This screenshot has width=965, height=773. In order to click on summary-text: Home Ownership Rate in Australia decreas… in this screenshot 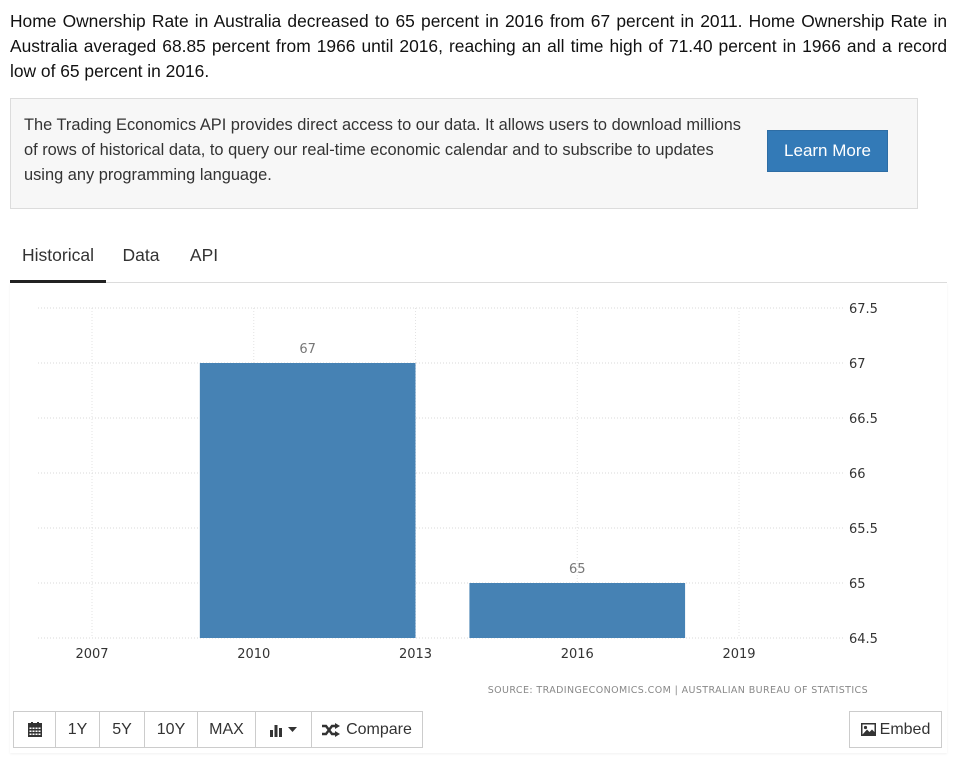, I will do `click(478, 46)`.